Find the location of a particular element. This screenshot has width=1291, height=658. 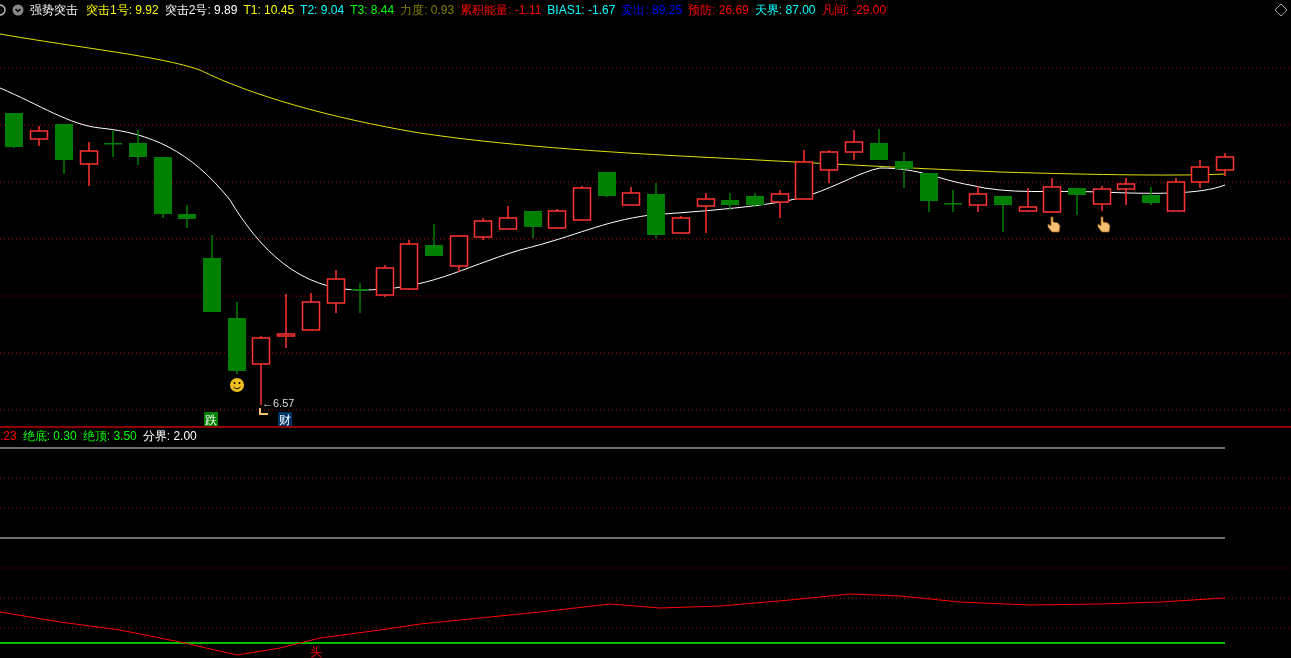

indicator-value: 预防: 26.69 is located at coordinates (718, 10).